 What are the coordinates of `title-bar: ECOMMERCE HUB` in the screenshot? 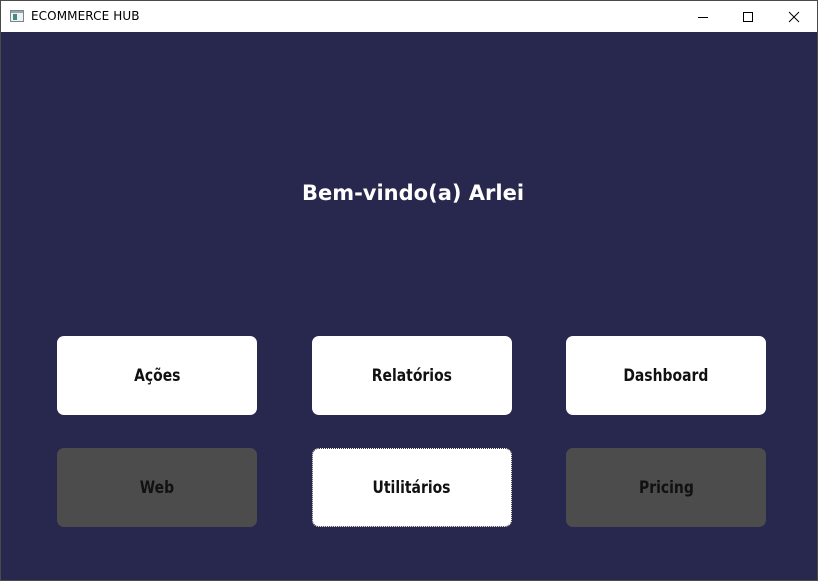 It's located at (409, 16).